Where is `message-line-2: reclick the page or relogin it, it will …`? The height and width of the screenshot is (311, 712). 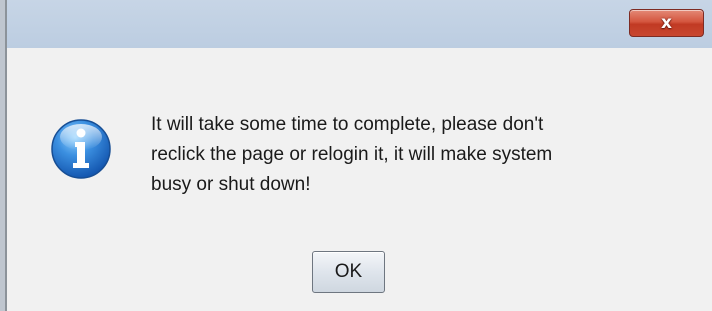
message-line-2: reclick the page or relogin it, it will … is located at coordinates (352, 154).